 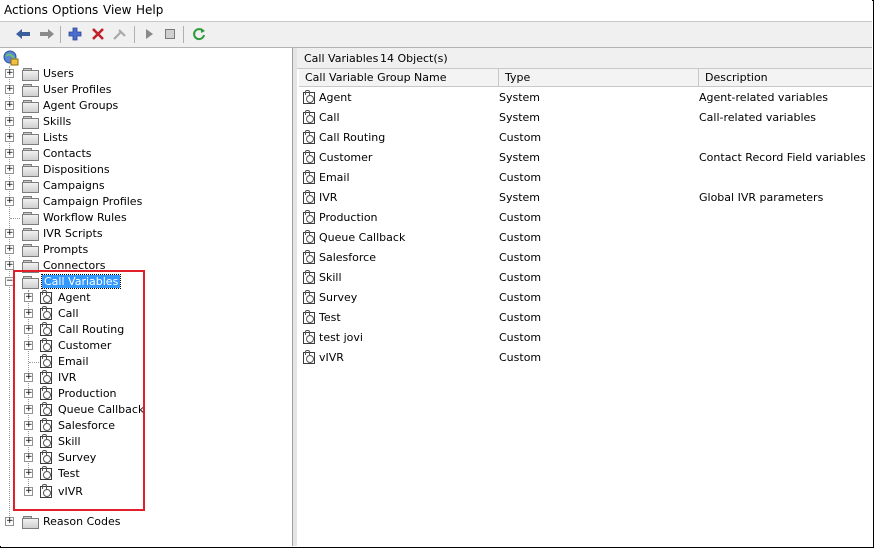 I want to click on menu-options: Options, so click(x=75, y=10).